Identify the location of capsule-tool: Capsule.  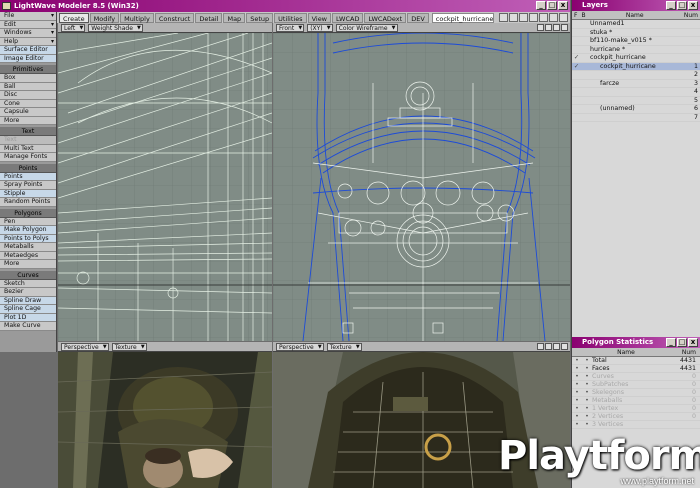
(28, 112).